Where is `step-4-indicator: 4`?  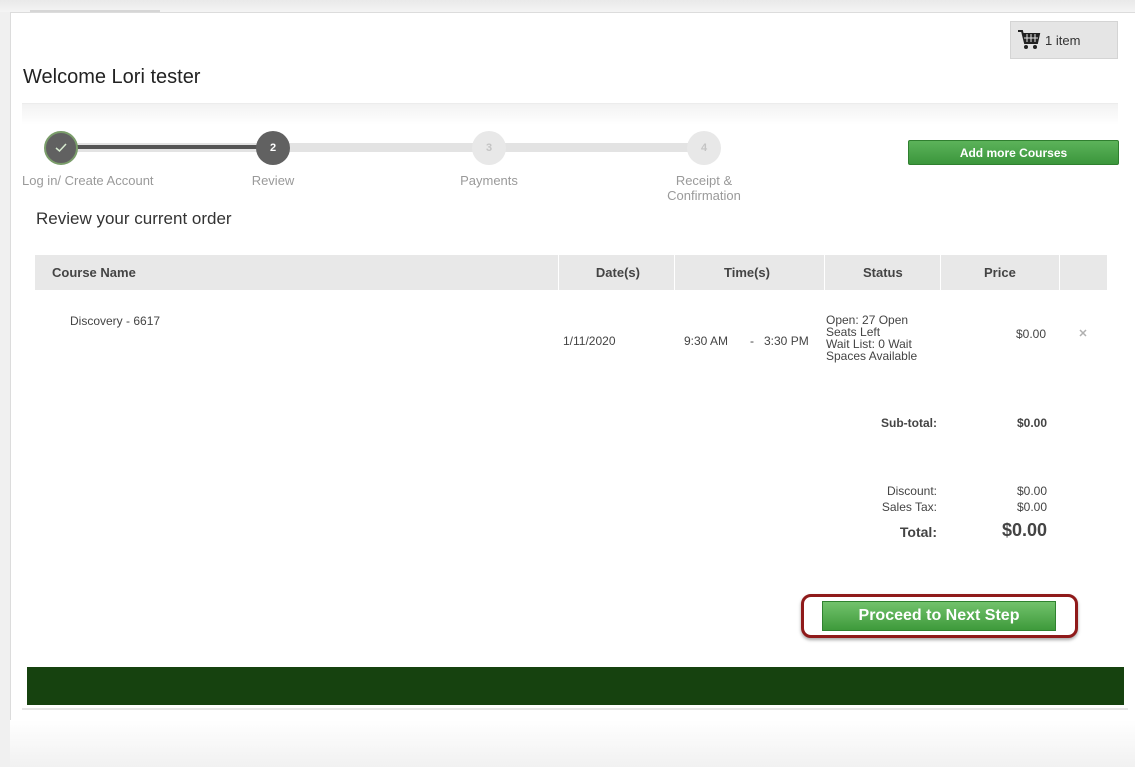 step-4-indicator: 4 is located at coordinates (704, 148).